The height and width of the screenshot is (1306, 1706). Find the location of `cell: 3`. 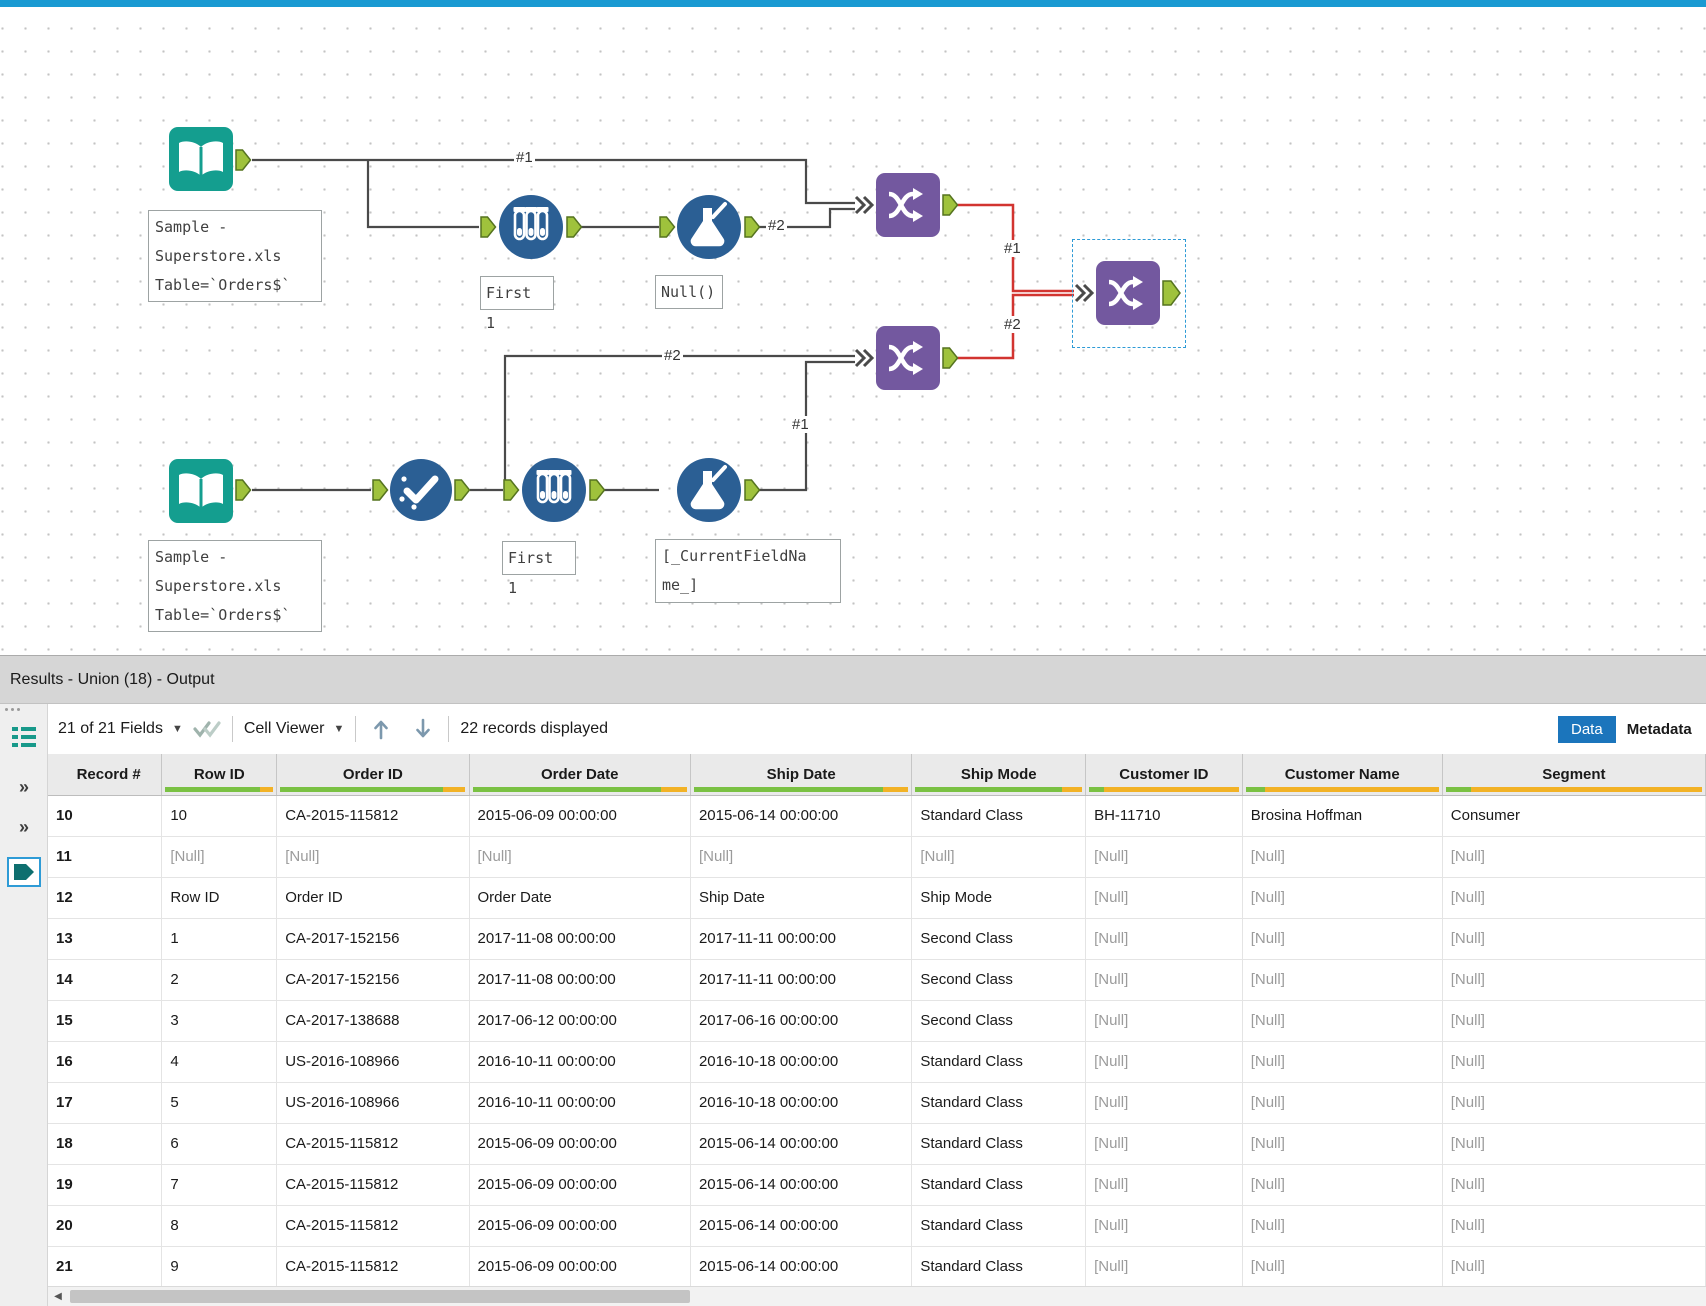

cell: 3 is located at coordinates (219, 1021).